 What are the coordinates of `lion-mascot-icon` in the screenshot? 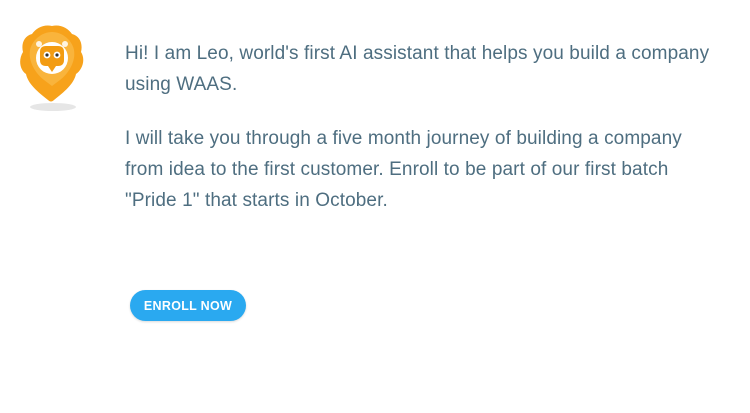 It's located at (52, 67).